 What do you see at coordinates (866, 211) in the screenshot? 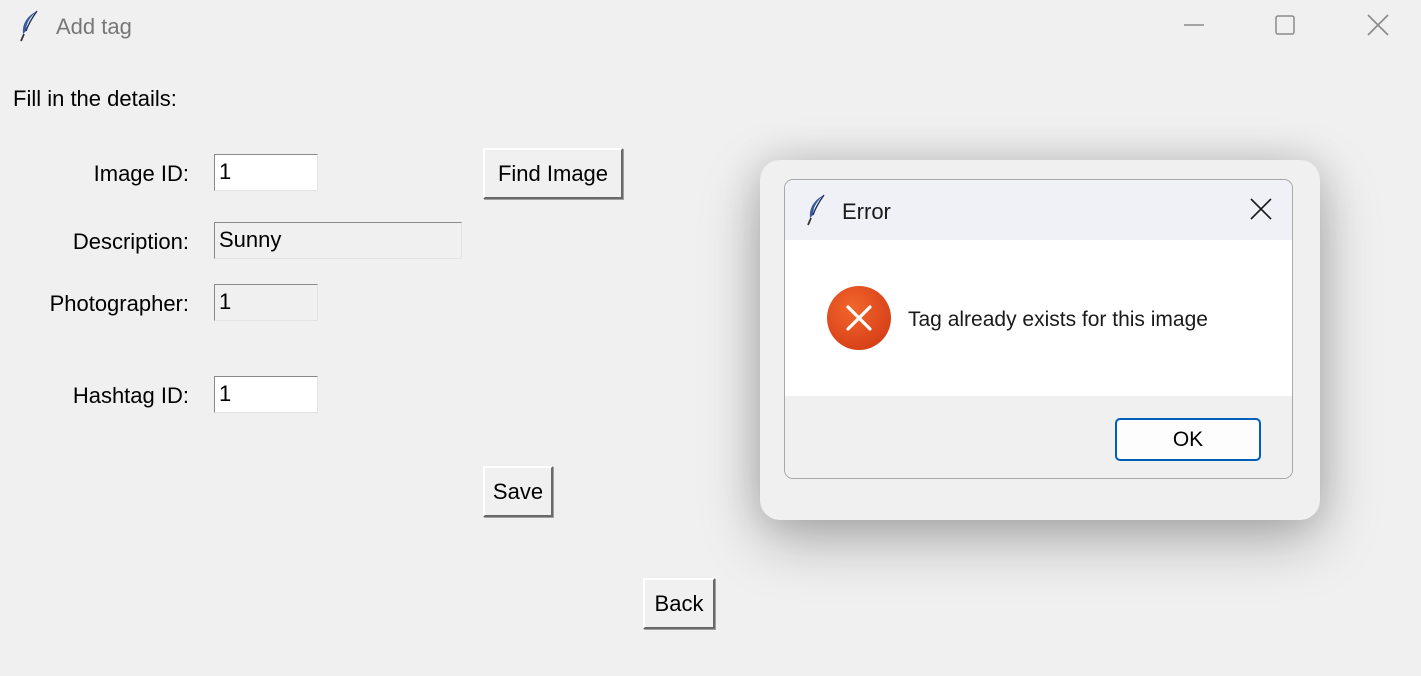
I see `dialog-title: Error` at bounding box center [866, 211].